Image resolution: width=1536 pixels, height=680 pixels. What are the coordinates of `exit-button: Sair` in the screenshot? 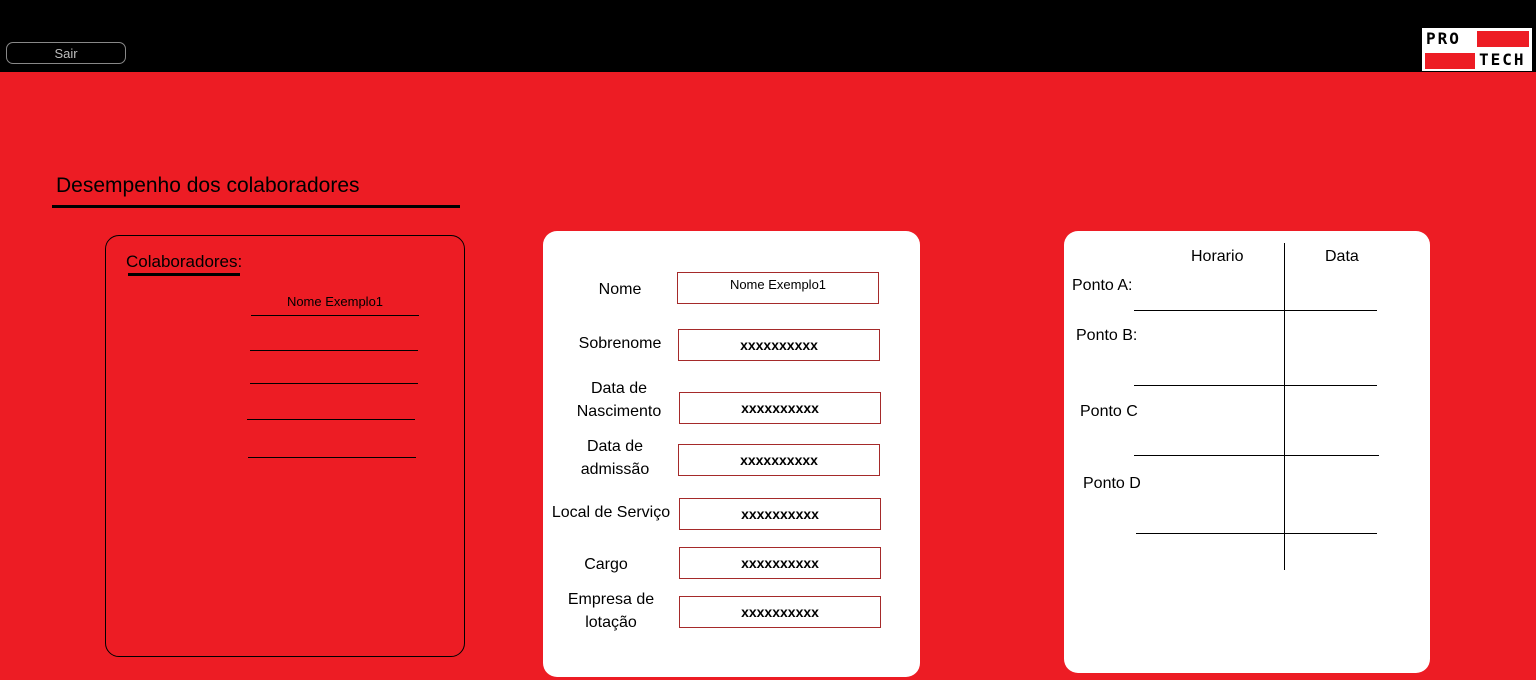 It's located at (66, 53).